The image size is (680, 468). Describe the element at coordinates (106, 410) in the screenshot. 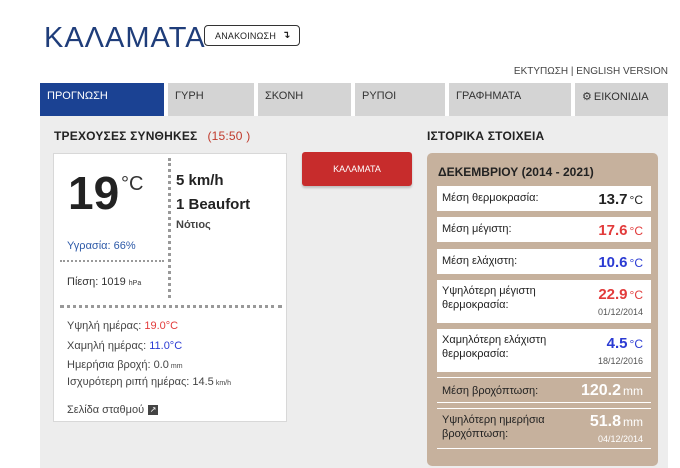

I see `station-link-label: Σελίδα σταθμού` at that location.